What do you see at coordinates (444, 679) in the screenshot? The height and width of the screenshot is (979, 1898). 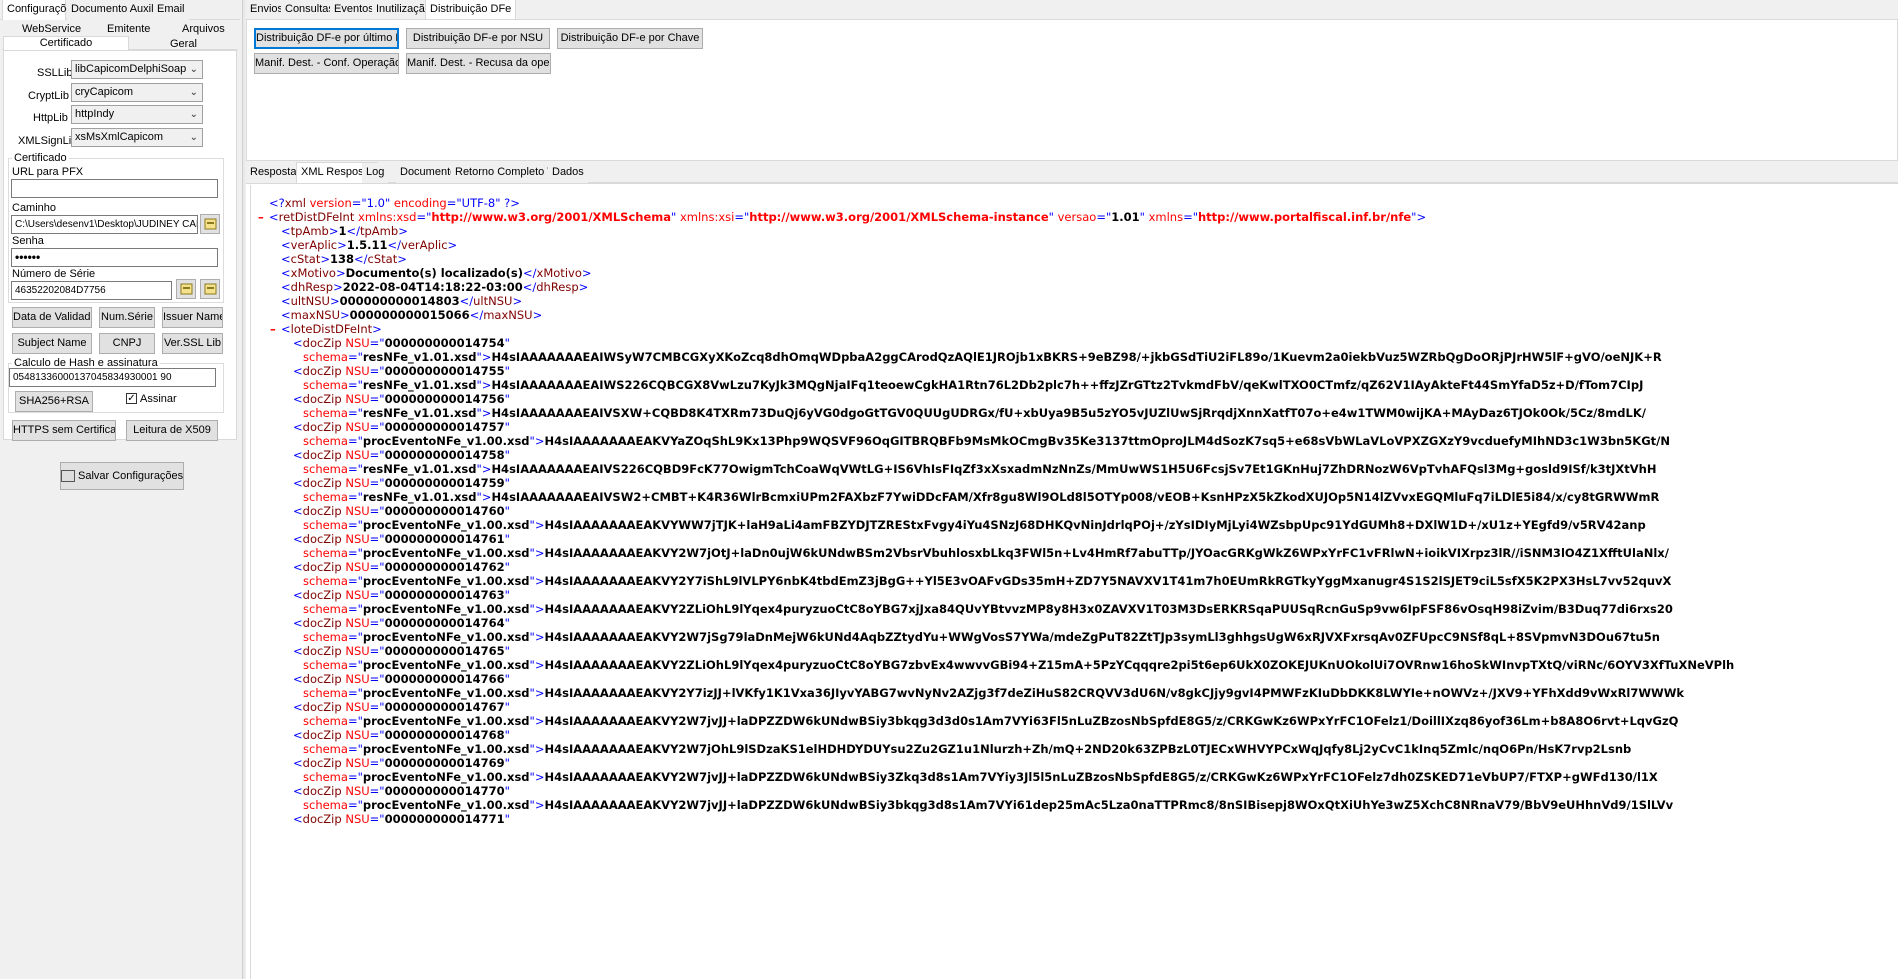 I see `xml-doczip-nsu: 000000000014766` at bounding box center [444, 679].